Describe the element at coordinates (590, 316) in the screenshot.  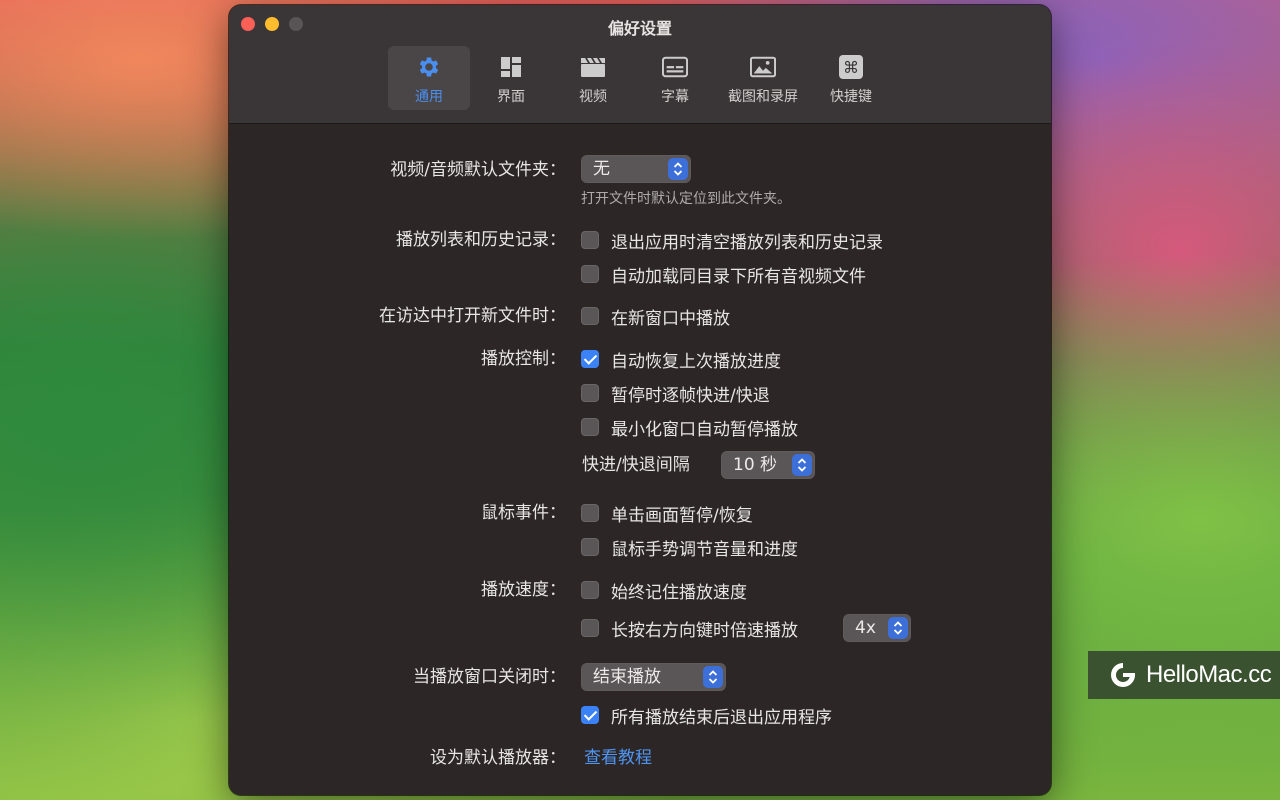
I see `new-window-checkbox` at that location.